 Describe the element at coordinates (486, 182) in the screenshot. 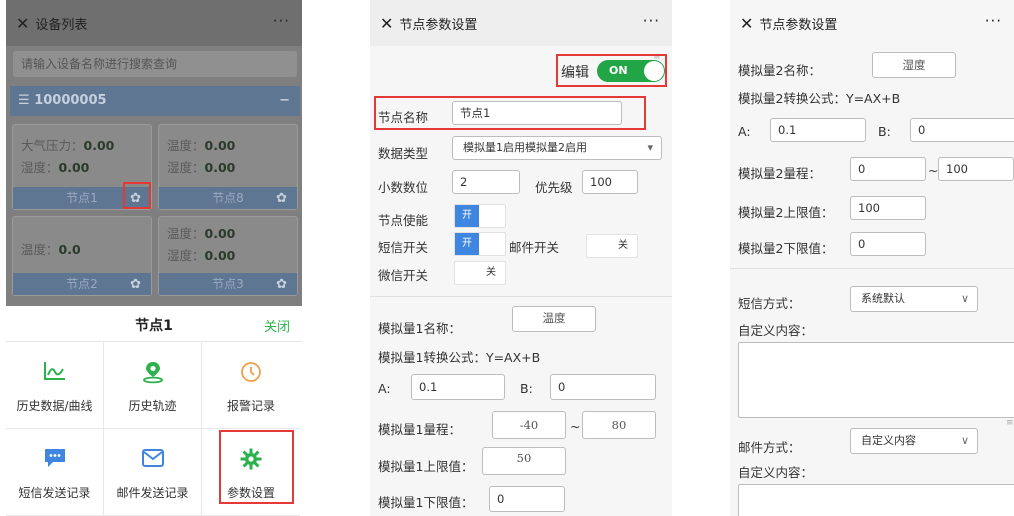

I see `decimal-input: 2` at that location.